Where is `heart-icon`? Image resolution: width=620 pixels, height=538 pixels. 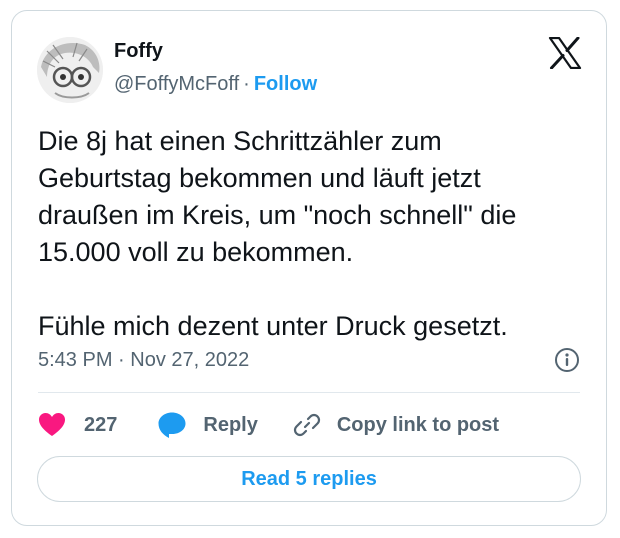
heart-icon is located at coordinates (52, 425).